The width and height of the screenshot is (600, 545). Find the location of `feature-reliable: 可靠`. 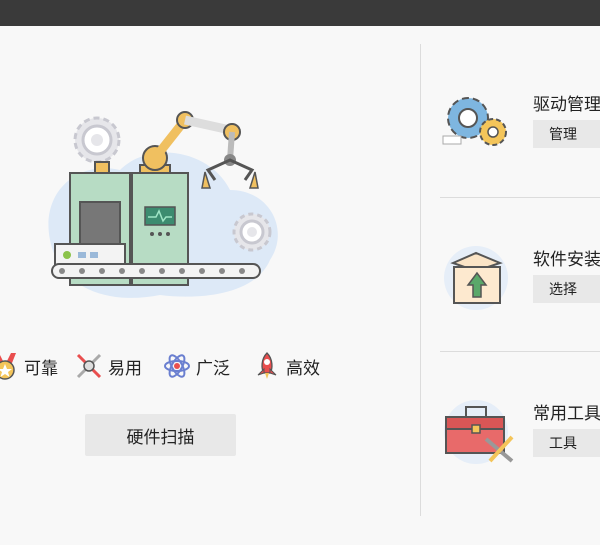

feature-reliable: 可靠 is located at coordinates (29, 366).